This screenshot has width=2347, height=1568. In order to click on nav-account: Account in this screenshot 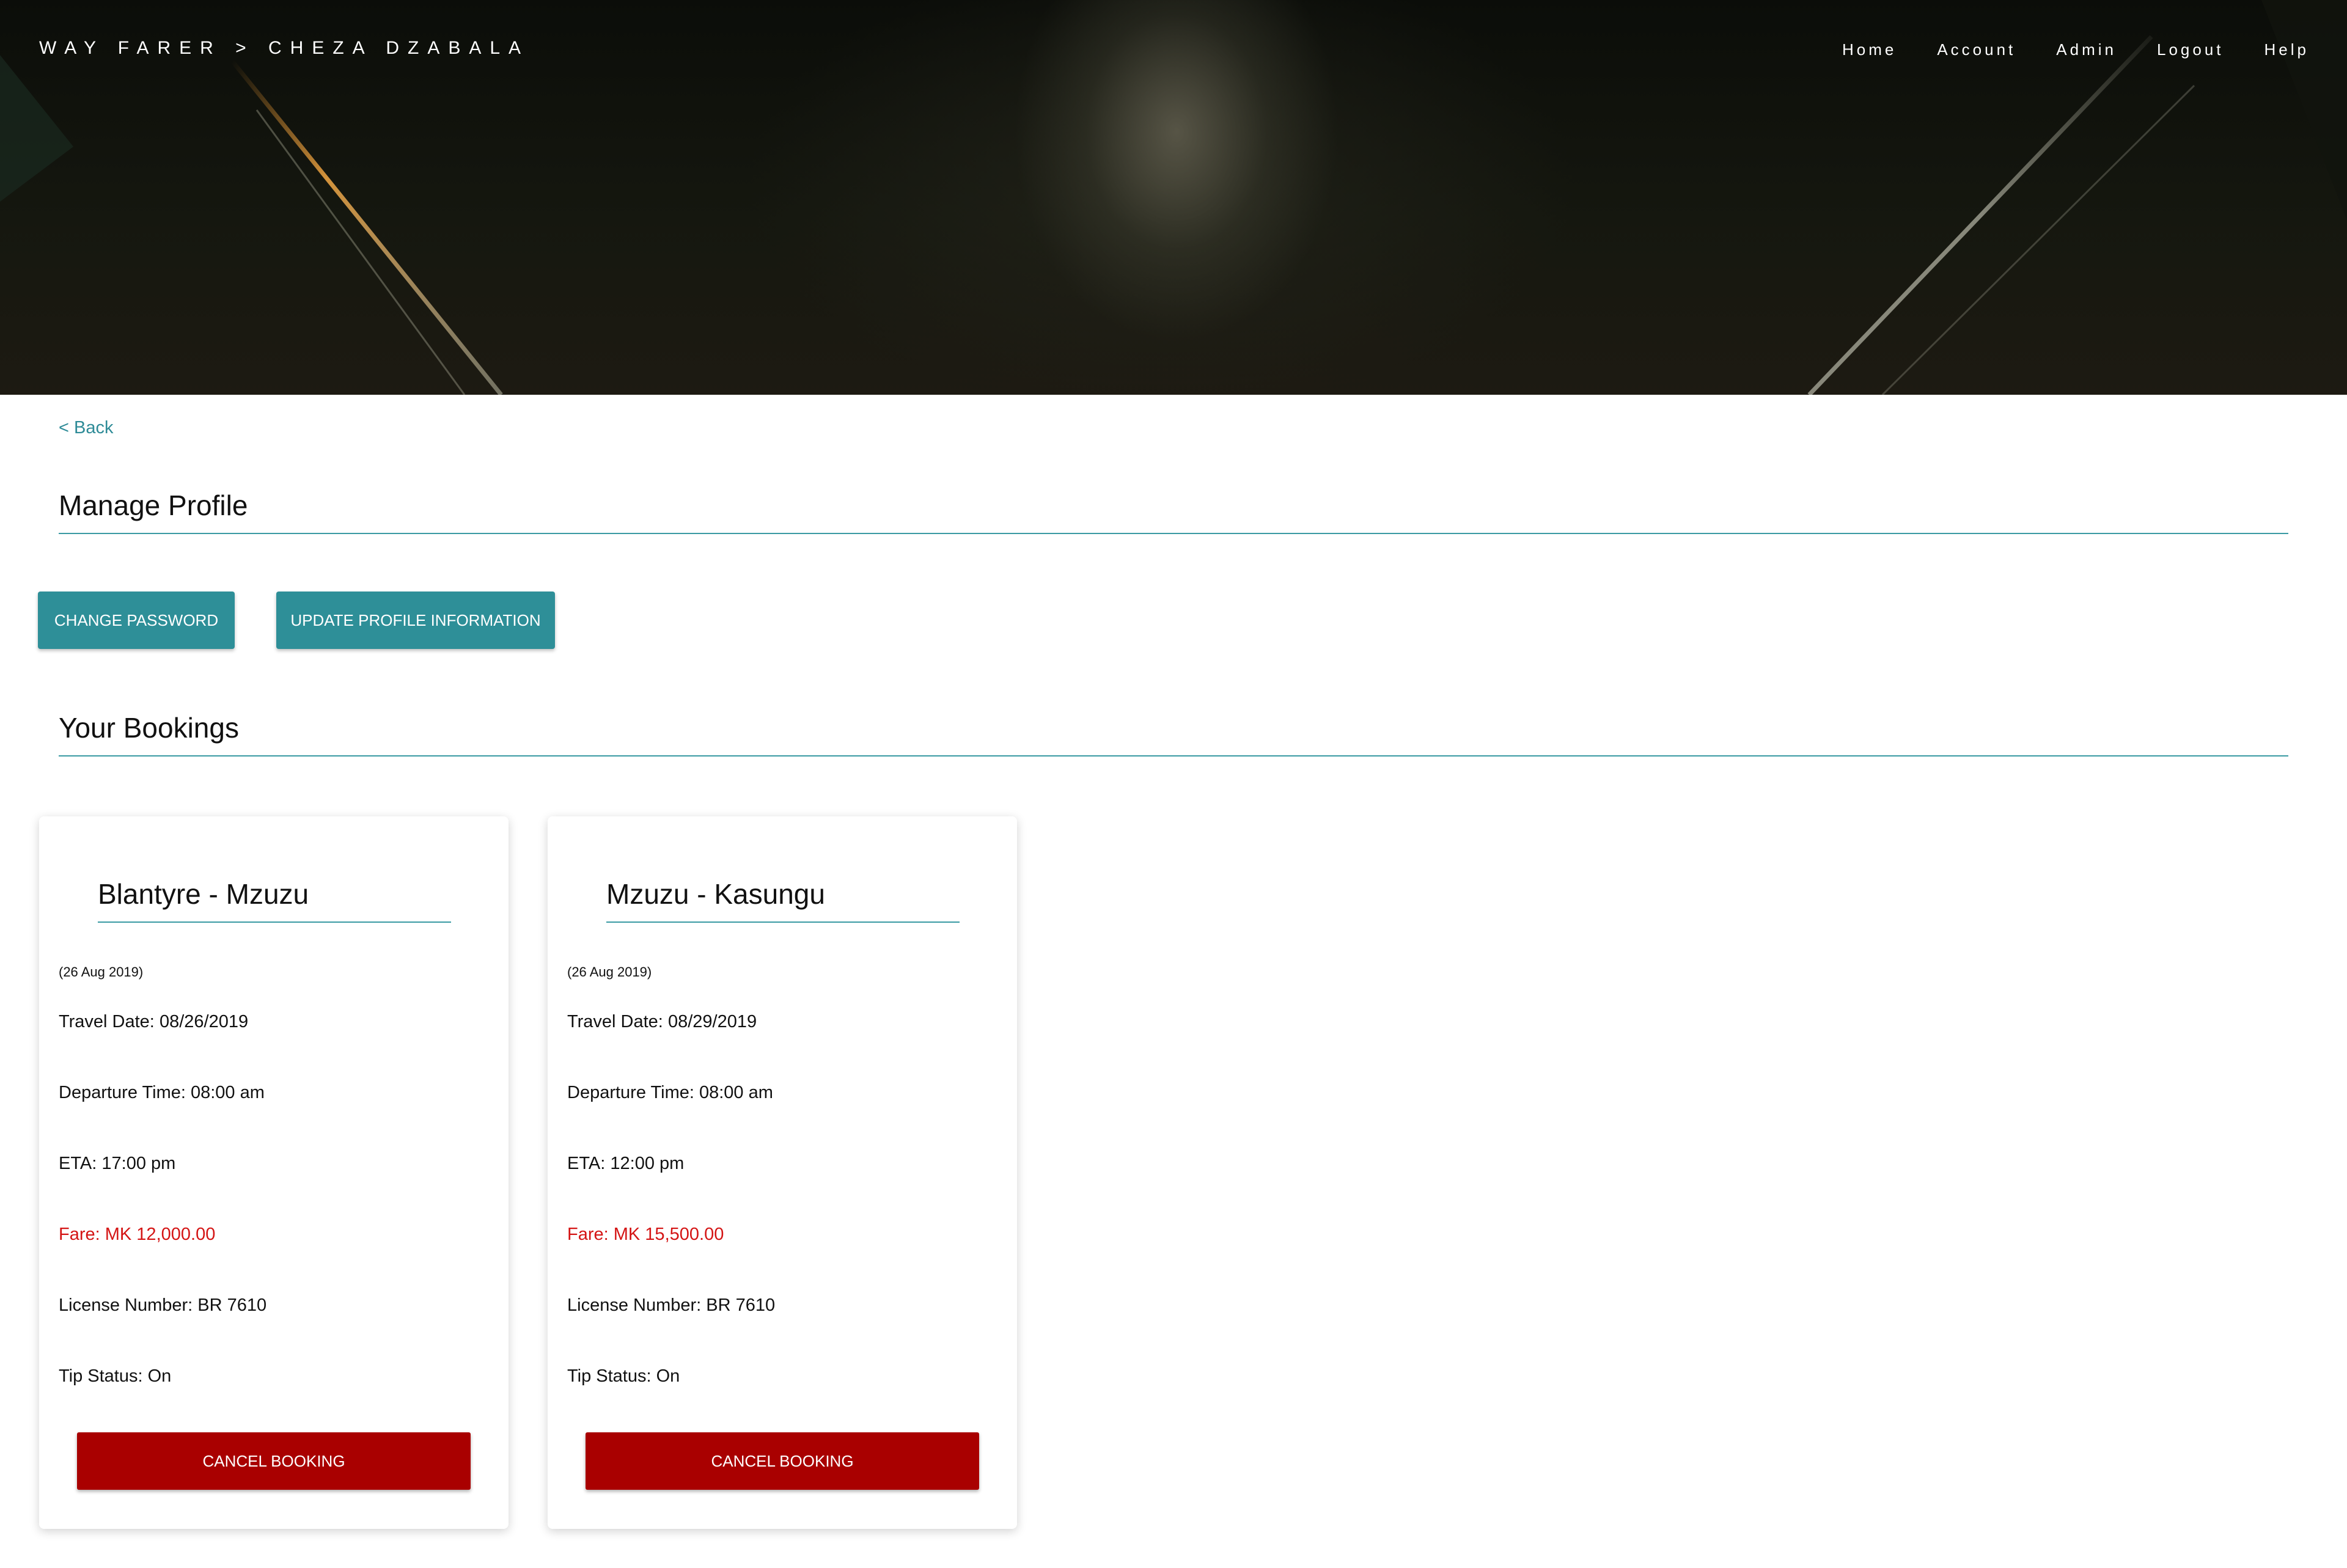, I will do `click(1976, 49)`.